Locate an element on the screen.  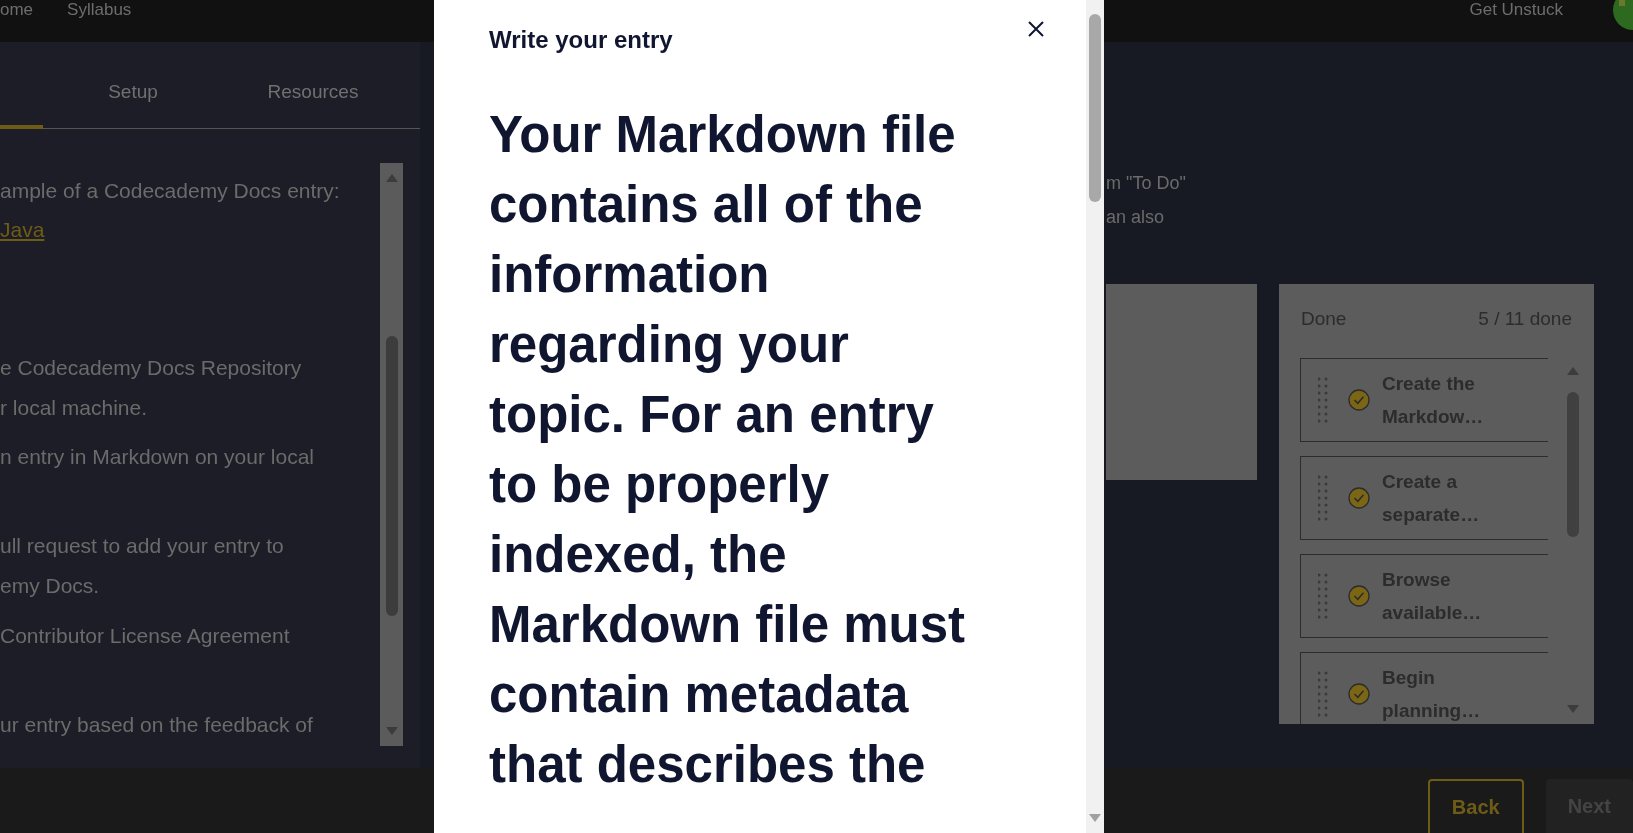
close-icon is located at coordinates (1036, 29).